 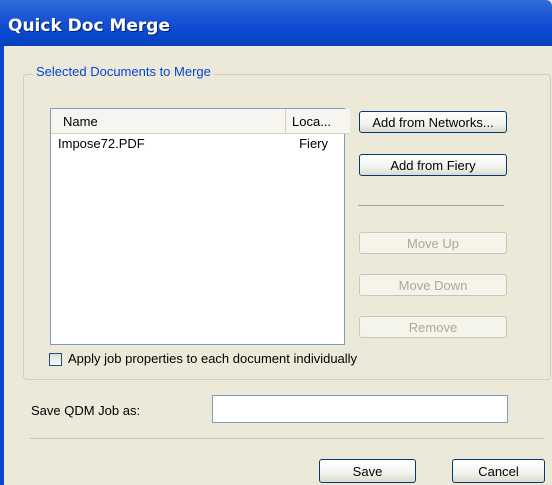 I want to click on save-job-input, so click(x=360, y=409).